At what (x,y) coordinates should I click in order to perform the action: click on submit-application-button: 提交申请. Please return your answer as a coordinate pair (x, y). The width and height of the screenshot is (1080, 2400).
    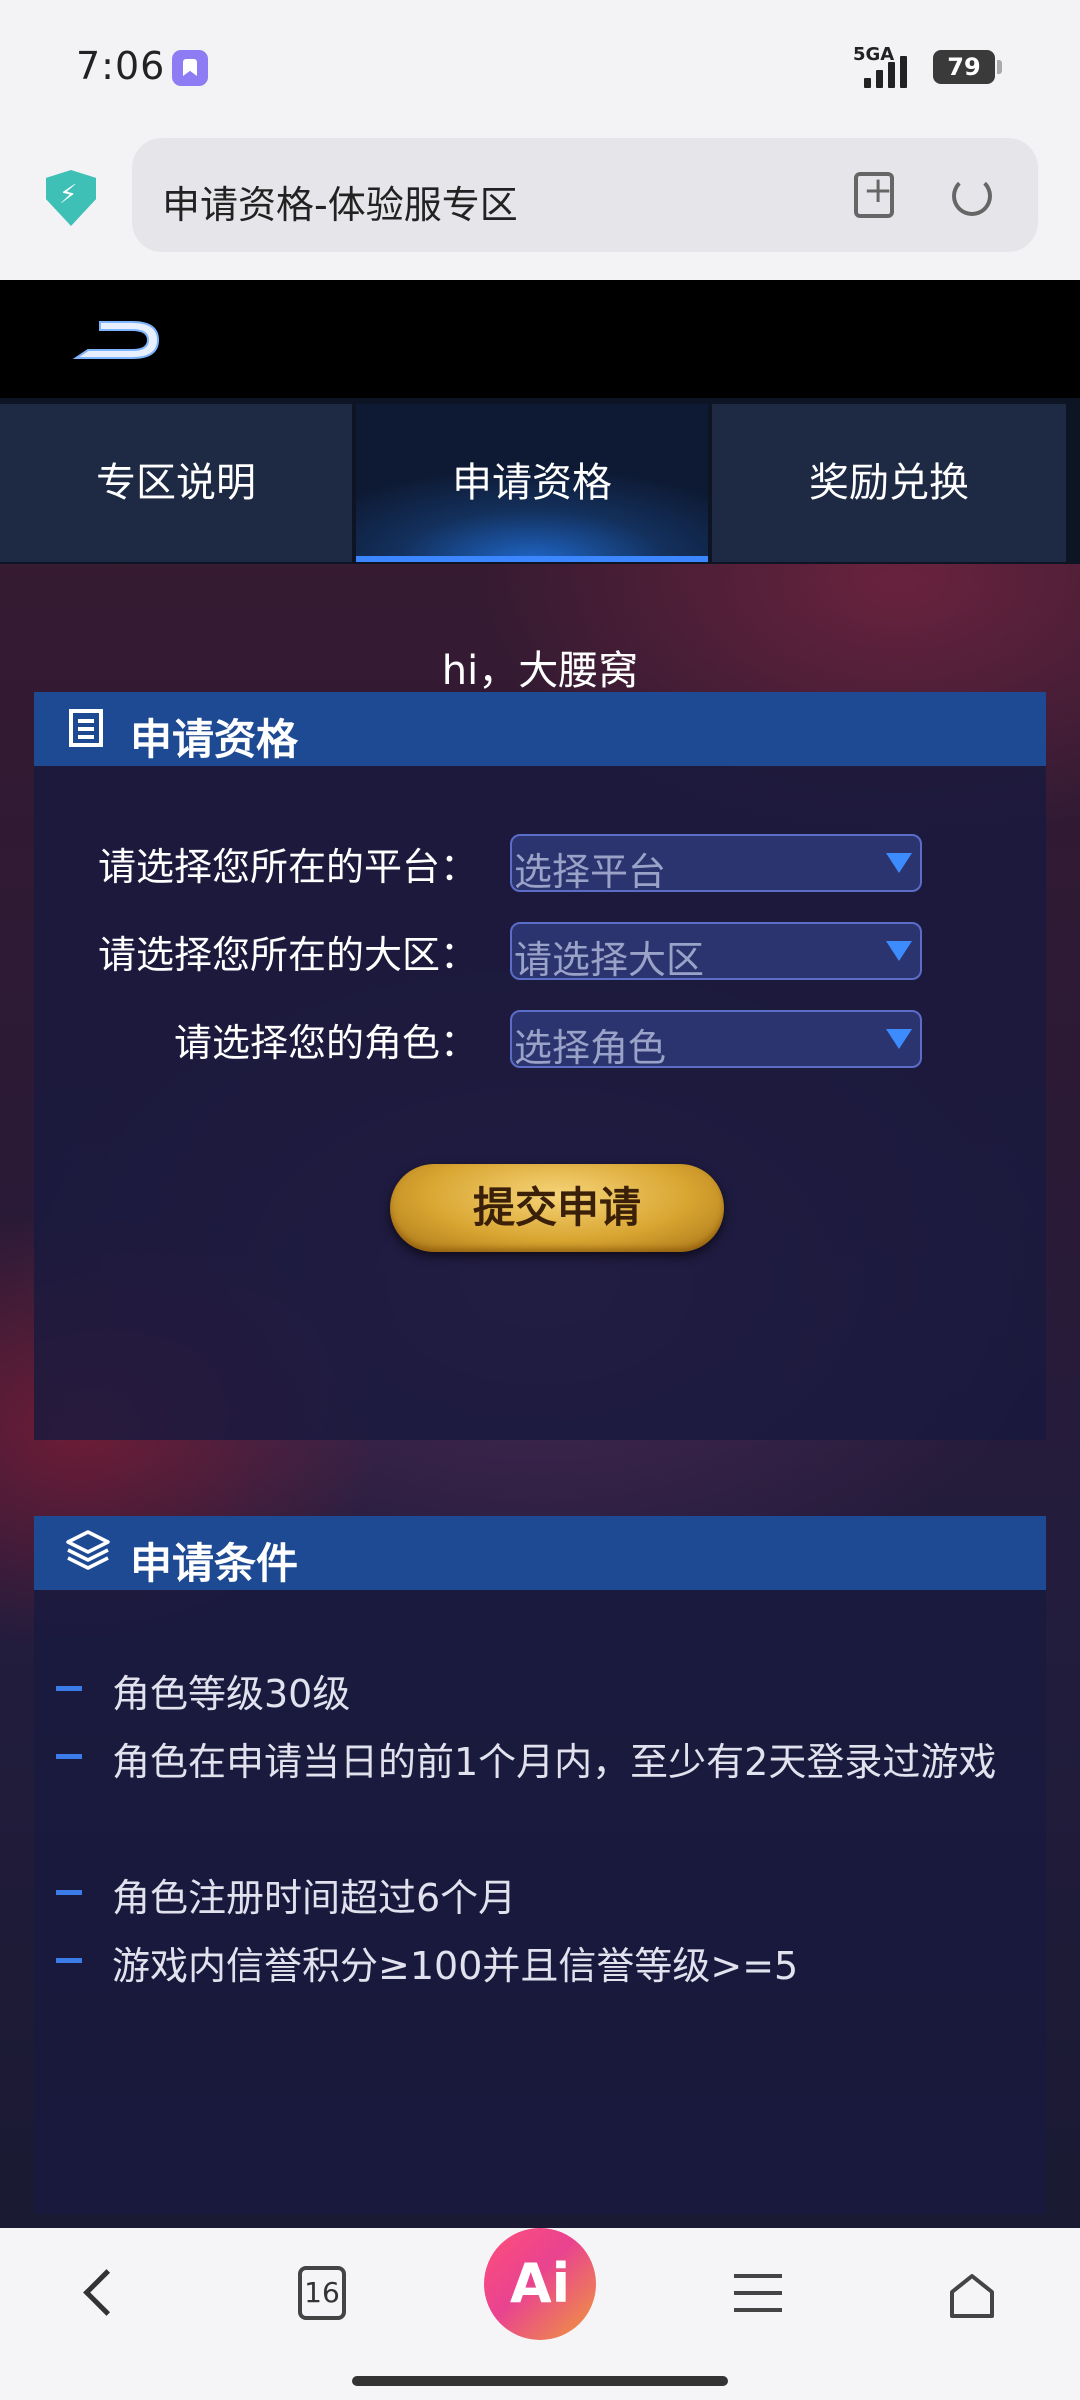
    Looking at the image, I should click on (557, 1208).